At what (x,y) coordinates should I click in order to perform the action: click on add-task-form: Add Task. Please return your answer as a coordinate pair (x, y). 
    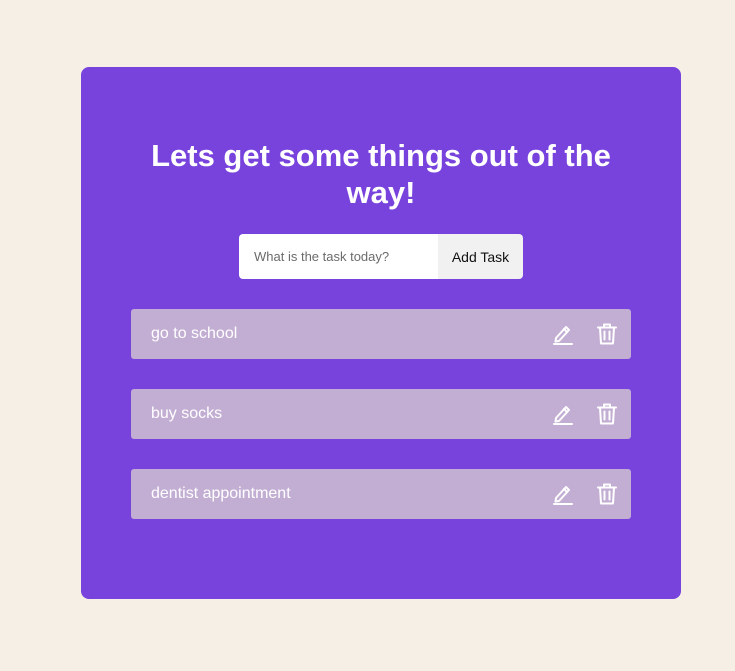
    Looking at the image, I should click on (381, 256).